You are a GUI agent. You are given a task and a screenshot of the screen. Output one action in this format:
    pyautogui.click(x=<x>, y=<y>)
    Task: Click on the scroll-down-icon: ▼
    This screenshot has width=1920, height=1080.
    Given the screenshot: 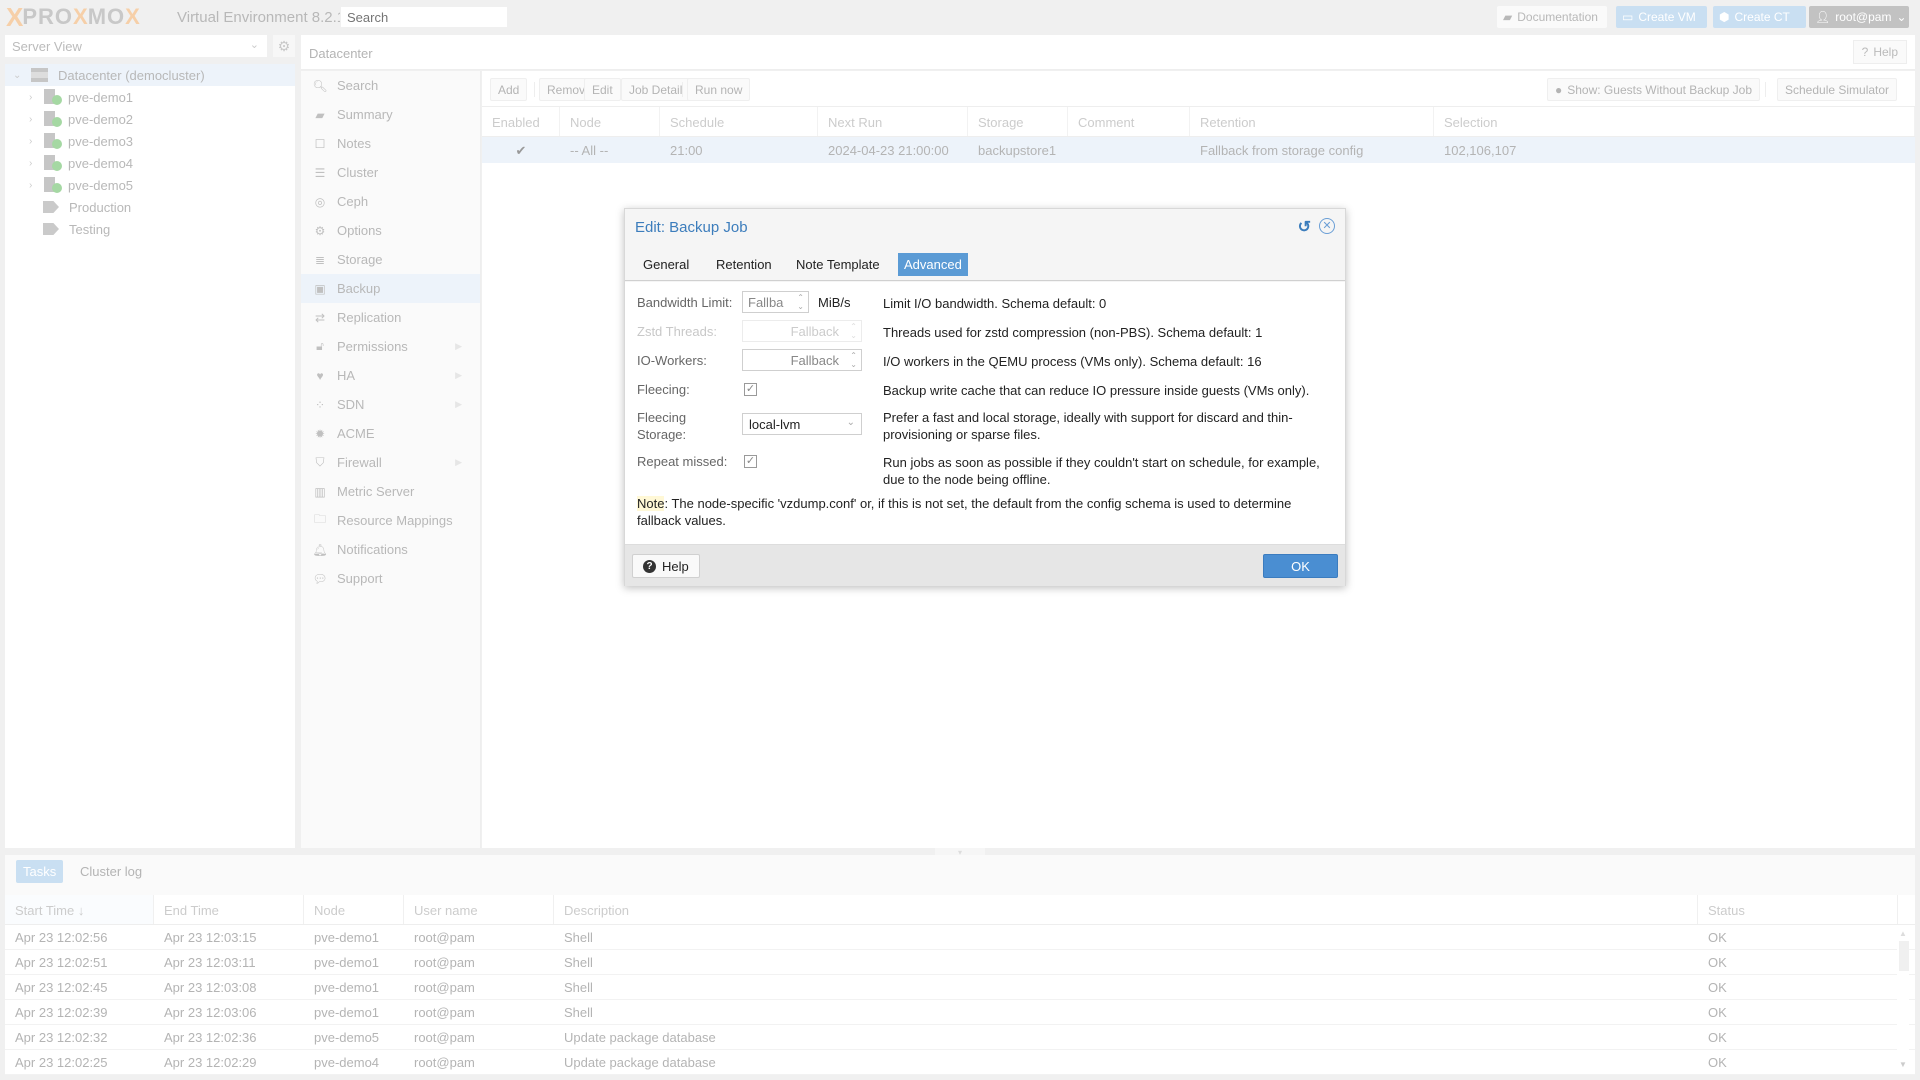 What is the action you would take?
    pyautogui.click(x=1903, y=1064)
    